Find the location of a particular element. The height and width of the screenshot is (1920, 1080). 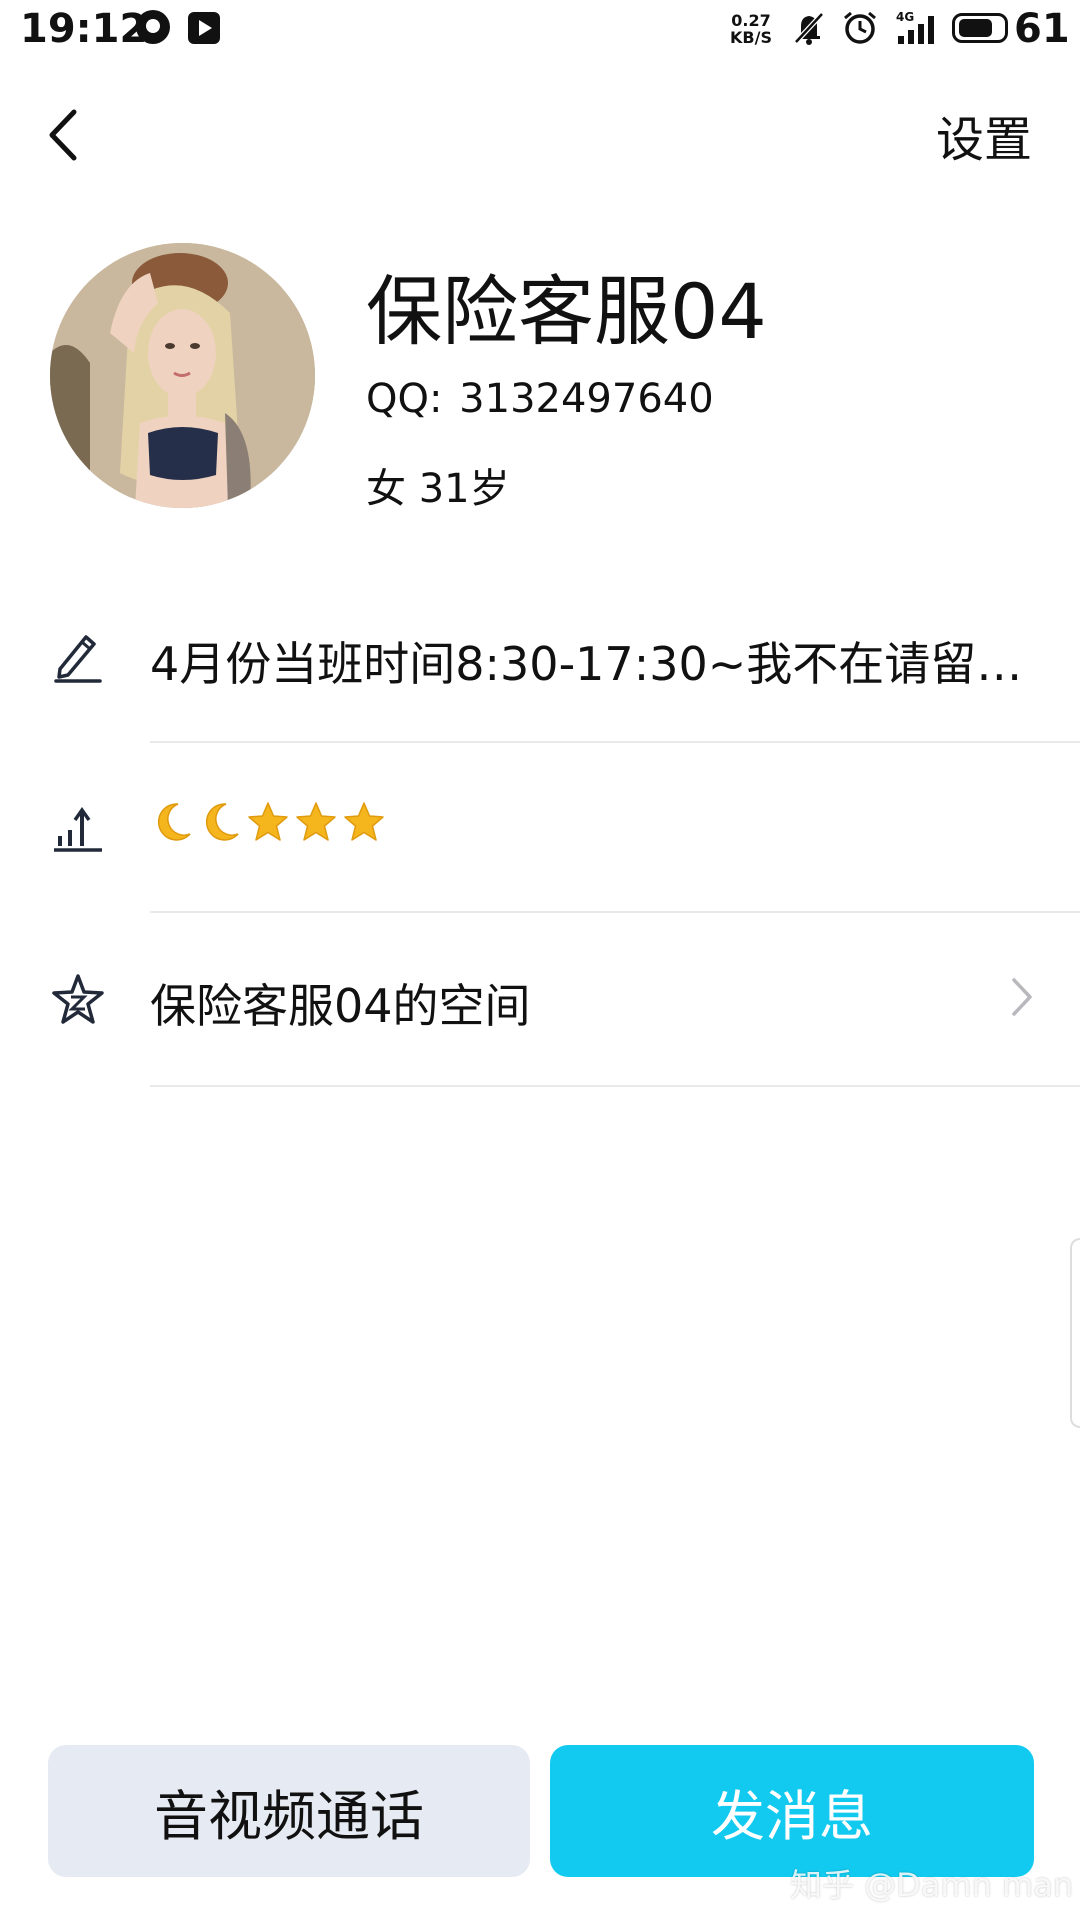

network-type-label: 4G is located at coordinates (905, 17).